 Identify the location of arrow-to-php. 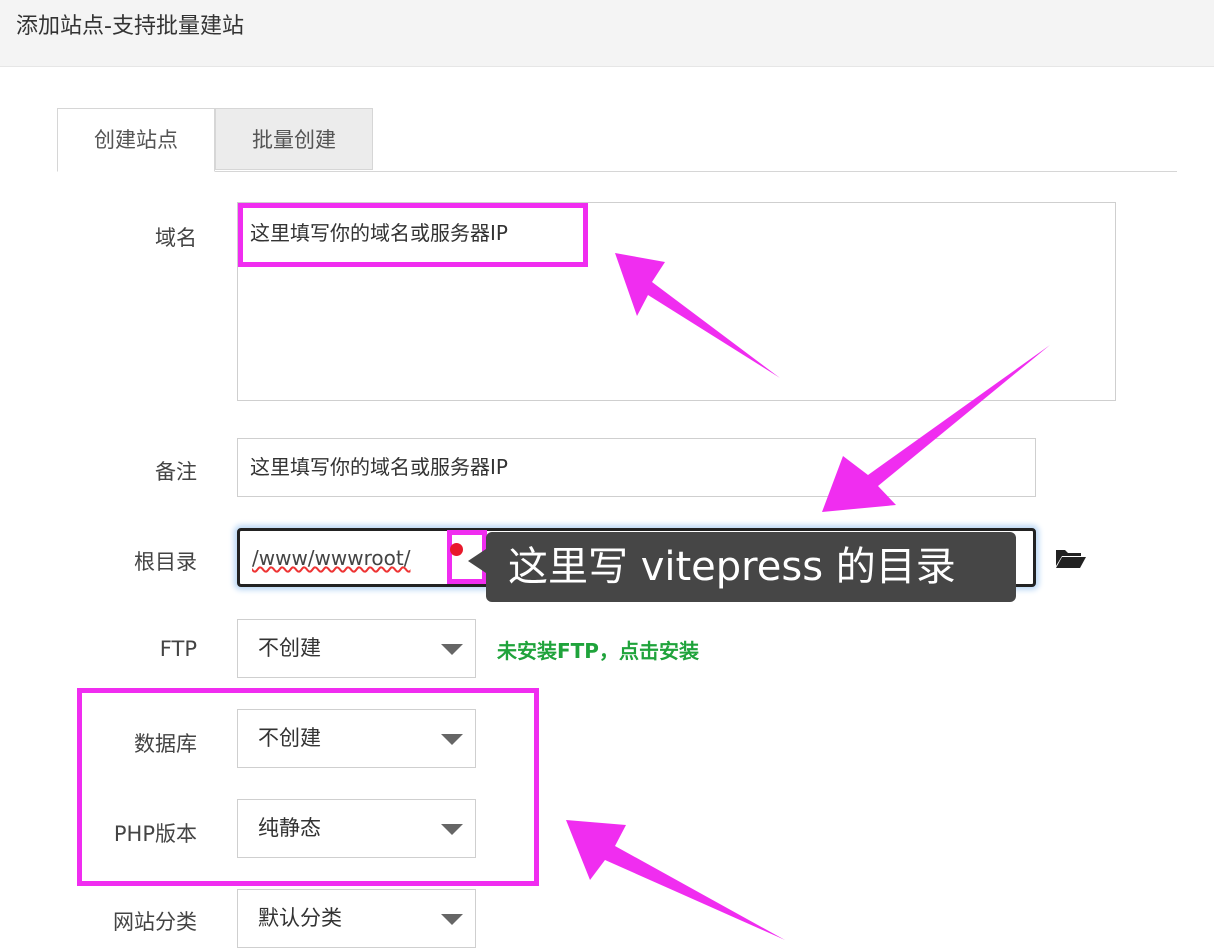
(675, 880).